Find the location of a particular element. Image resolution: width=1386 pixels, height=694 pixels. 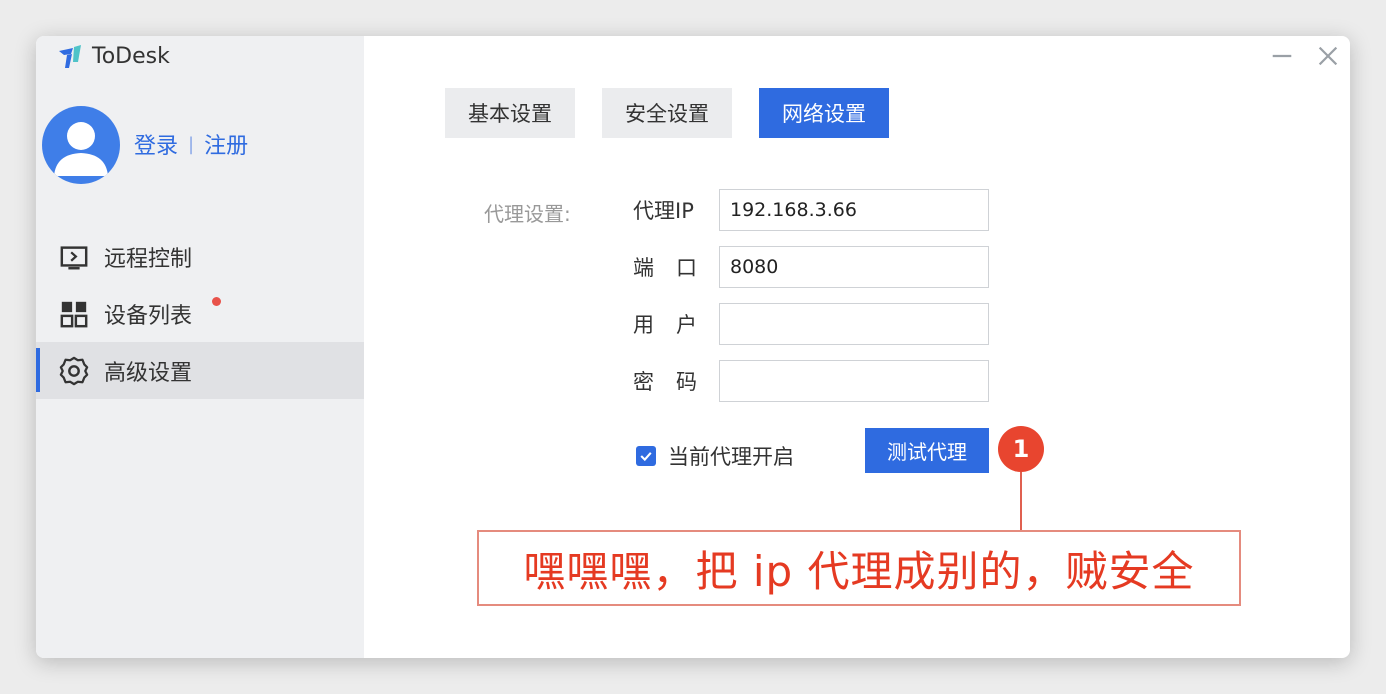

sidebar-item-advanced-settings: 高级设置 is located at coordinates (200, 370).